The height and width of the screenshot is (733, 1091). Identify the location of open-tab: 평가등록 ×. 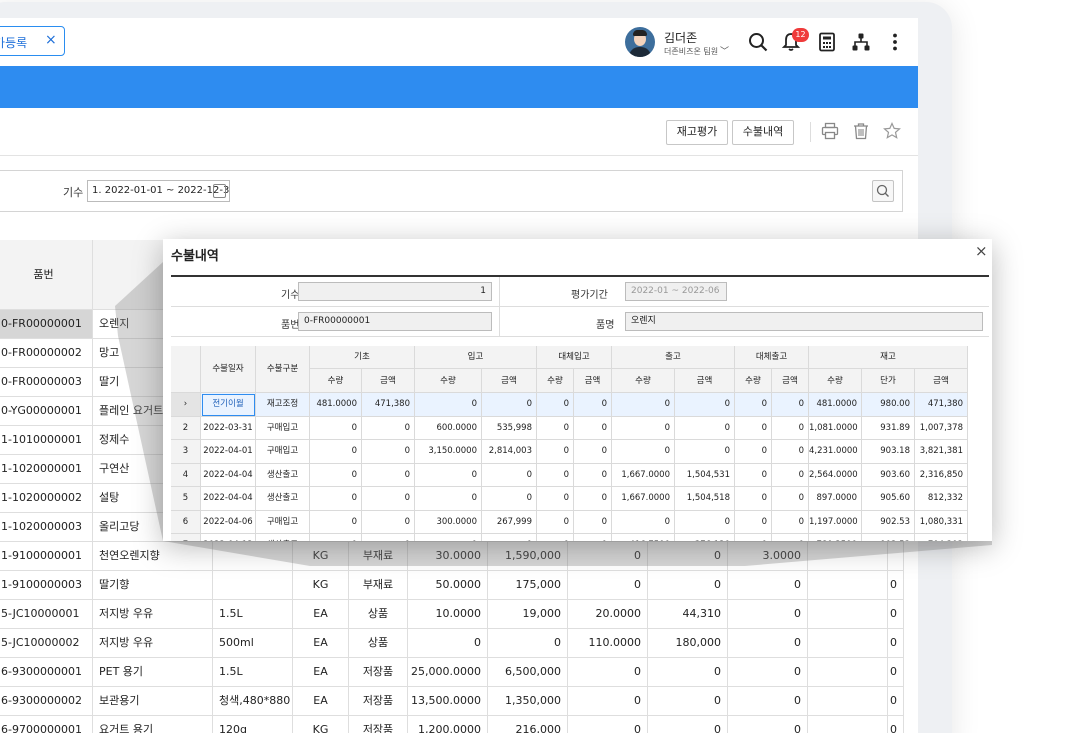
(32, 41).